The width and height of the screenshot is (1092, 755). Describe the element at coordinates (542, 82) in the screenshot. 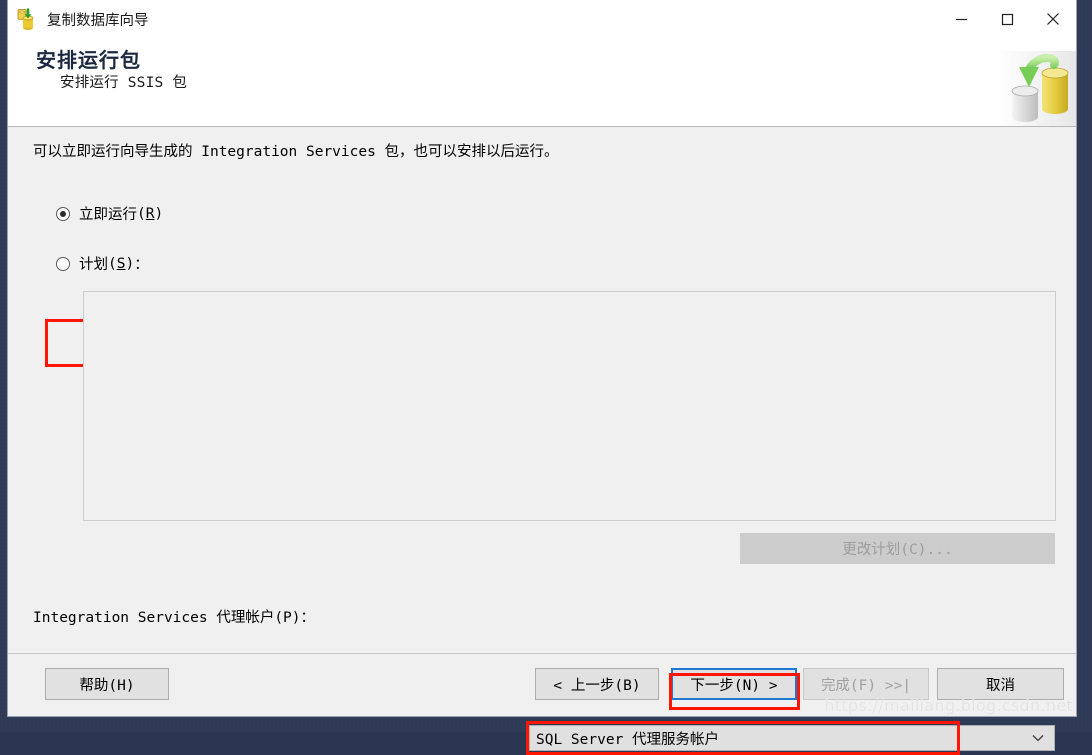

I see `wizard-header: 安排运行包 安排运行 SSIS 包` at that location.